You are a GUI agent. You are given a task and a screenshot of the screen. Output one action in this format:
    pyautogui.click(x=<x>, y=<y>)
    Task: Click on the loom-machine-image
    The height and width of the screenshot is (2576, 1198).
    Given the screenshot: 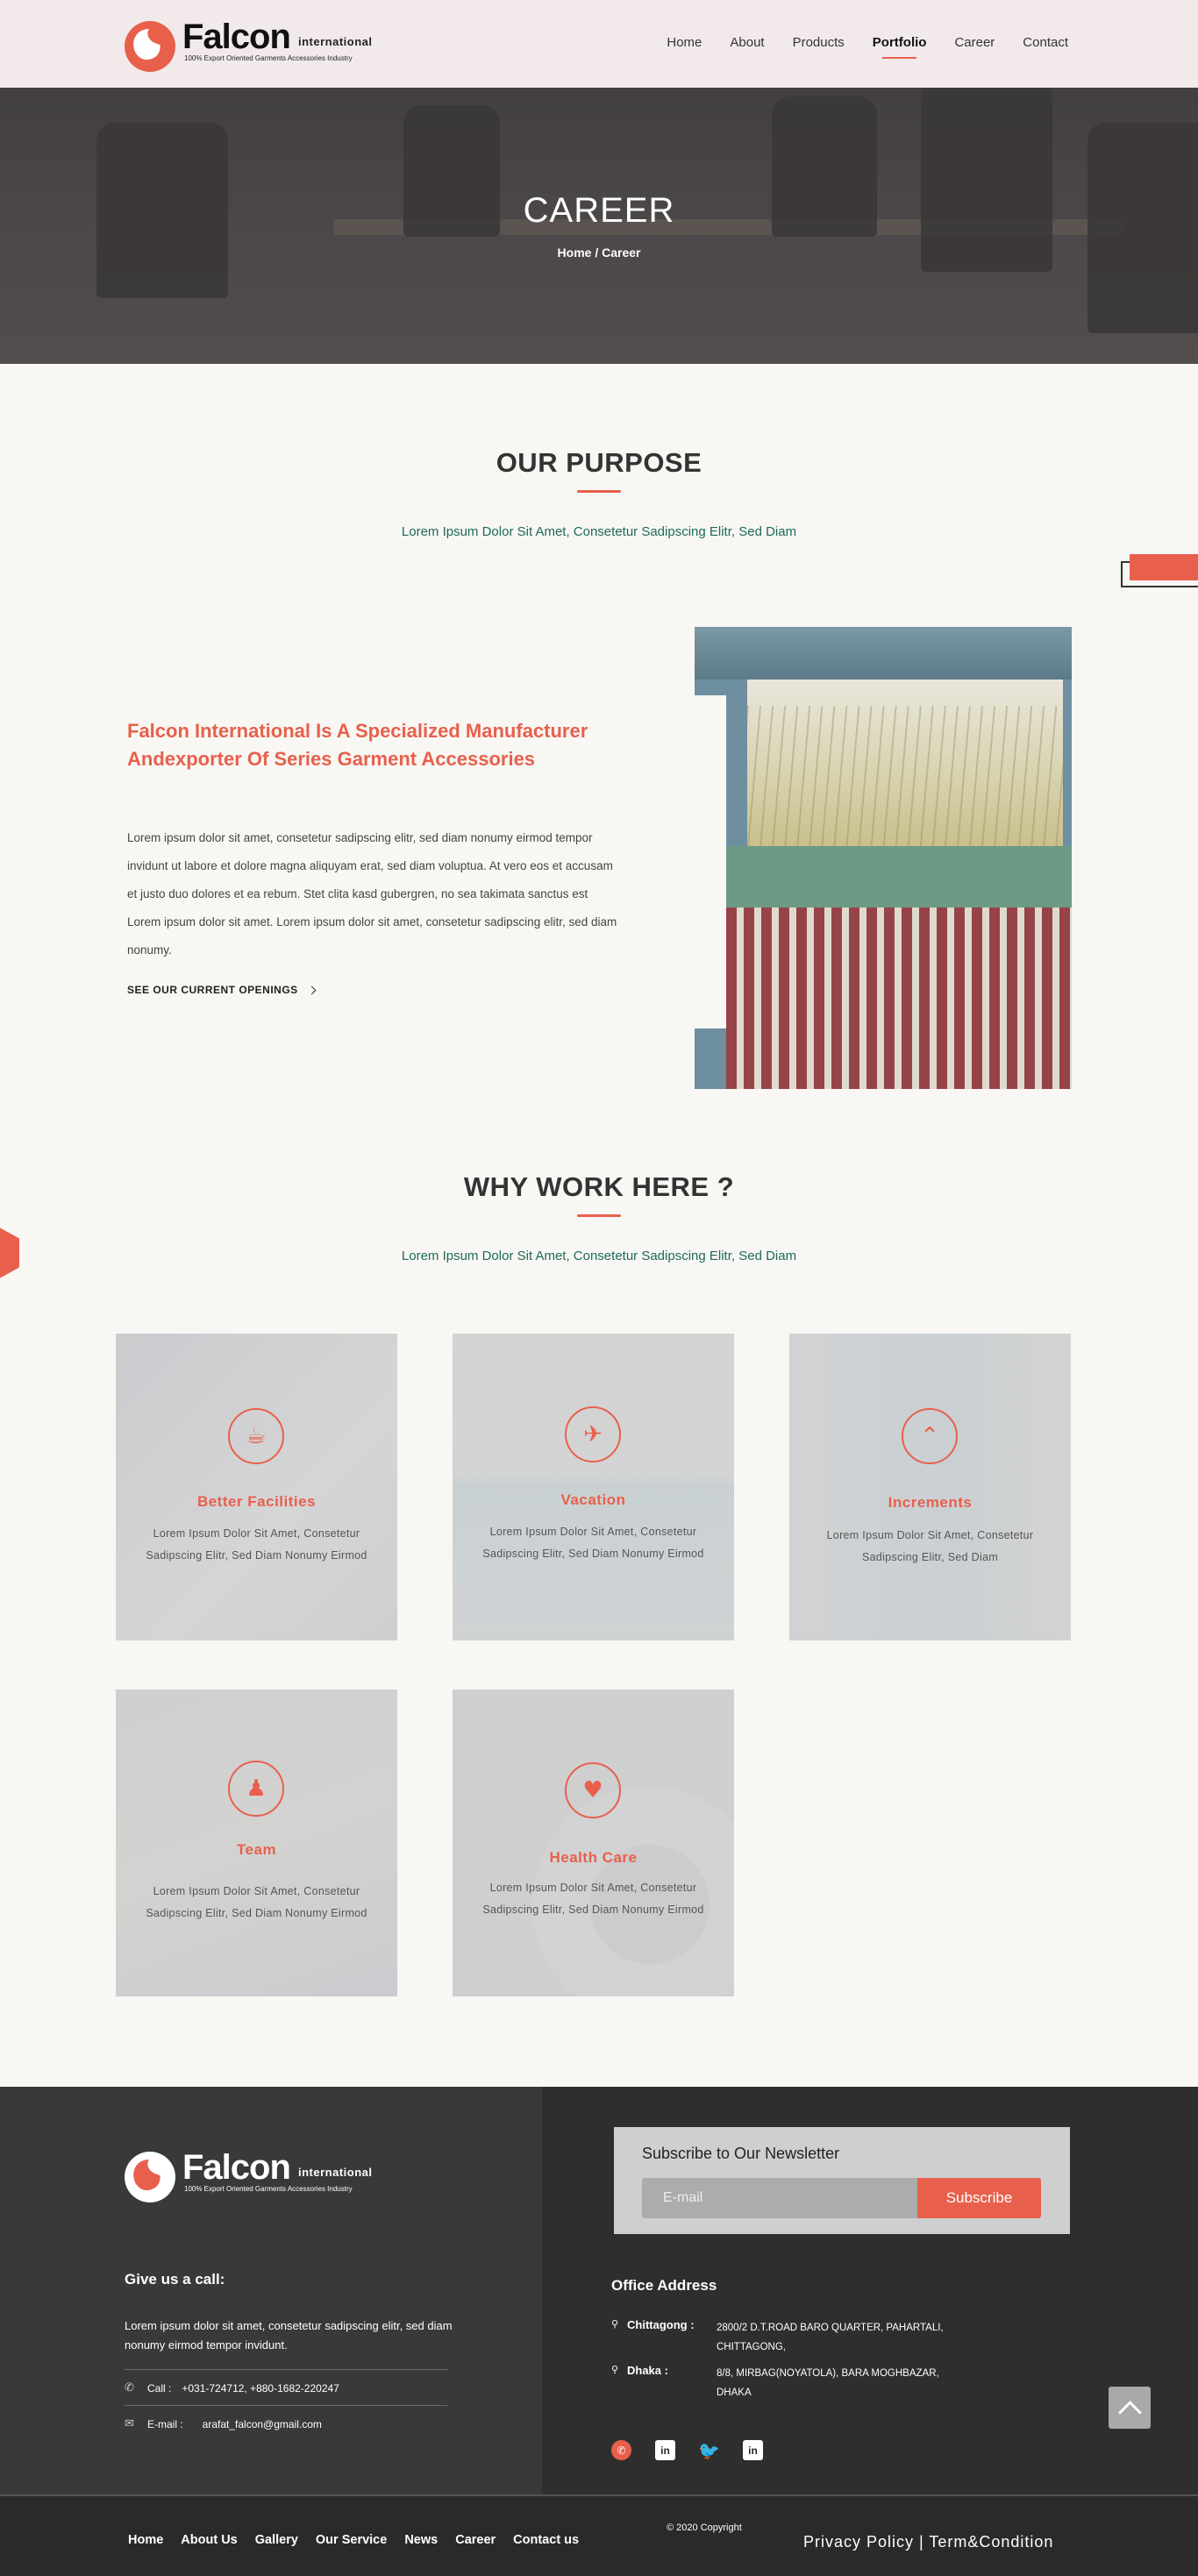 What is the action you would take?
    pyautogui.click(x=883, y=858)
    